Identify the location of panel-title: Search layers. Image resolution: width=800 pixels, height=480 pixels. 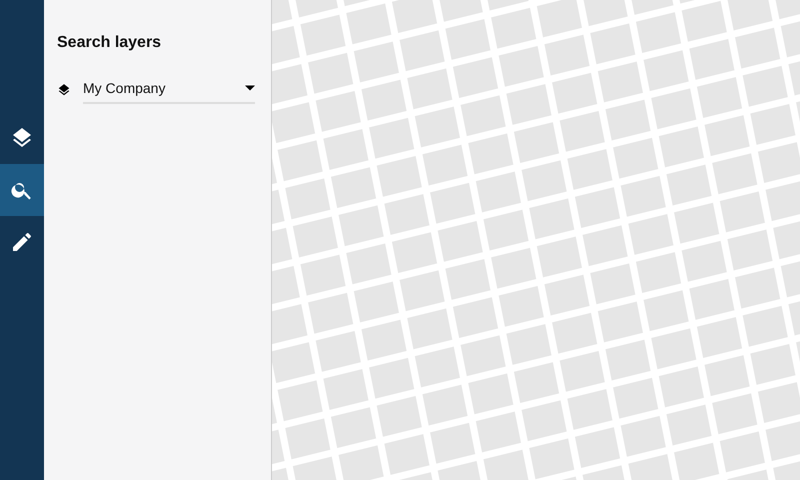
(109, 43).